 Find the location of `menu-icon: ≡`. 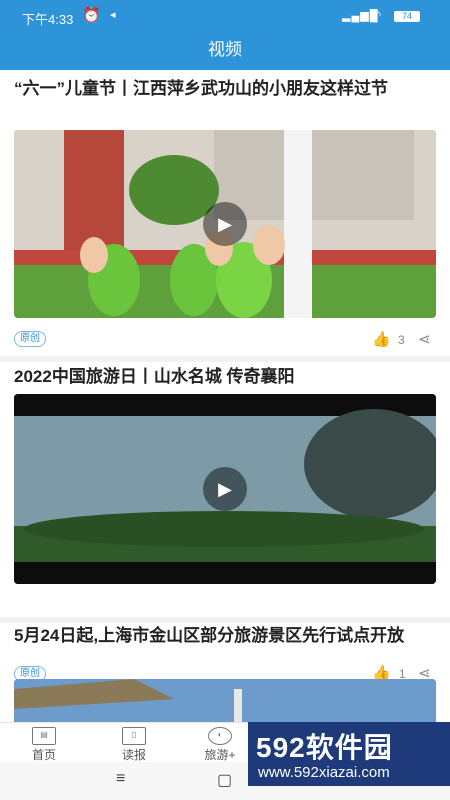

menu-icon: ≡ is located at coordinates (120, 779).